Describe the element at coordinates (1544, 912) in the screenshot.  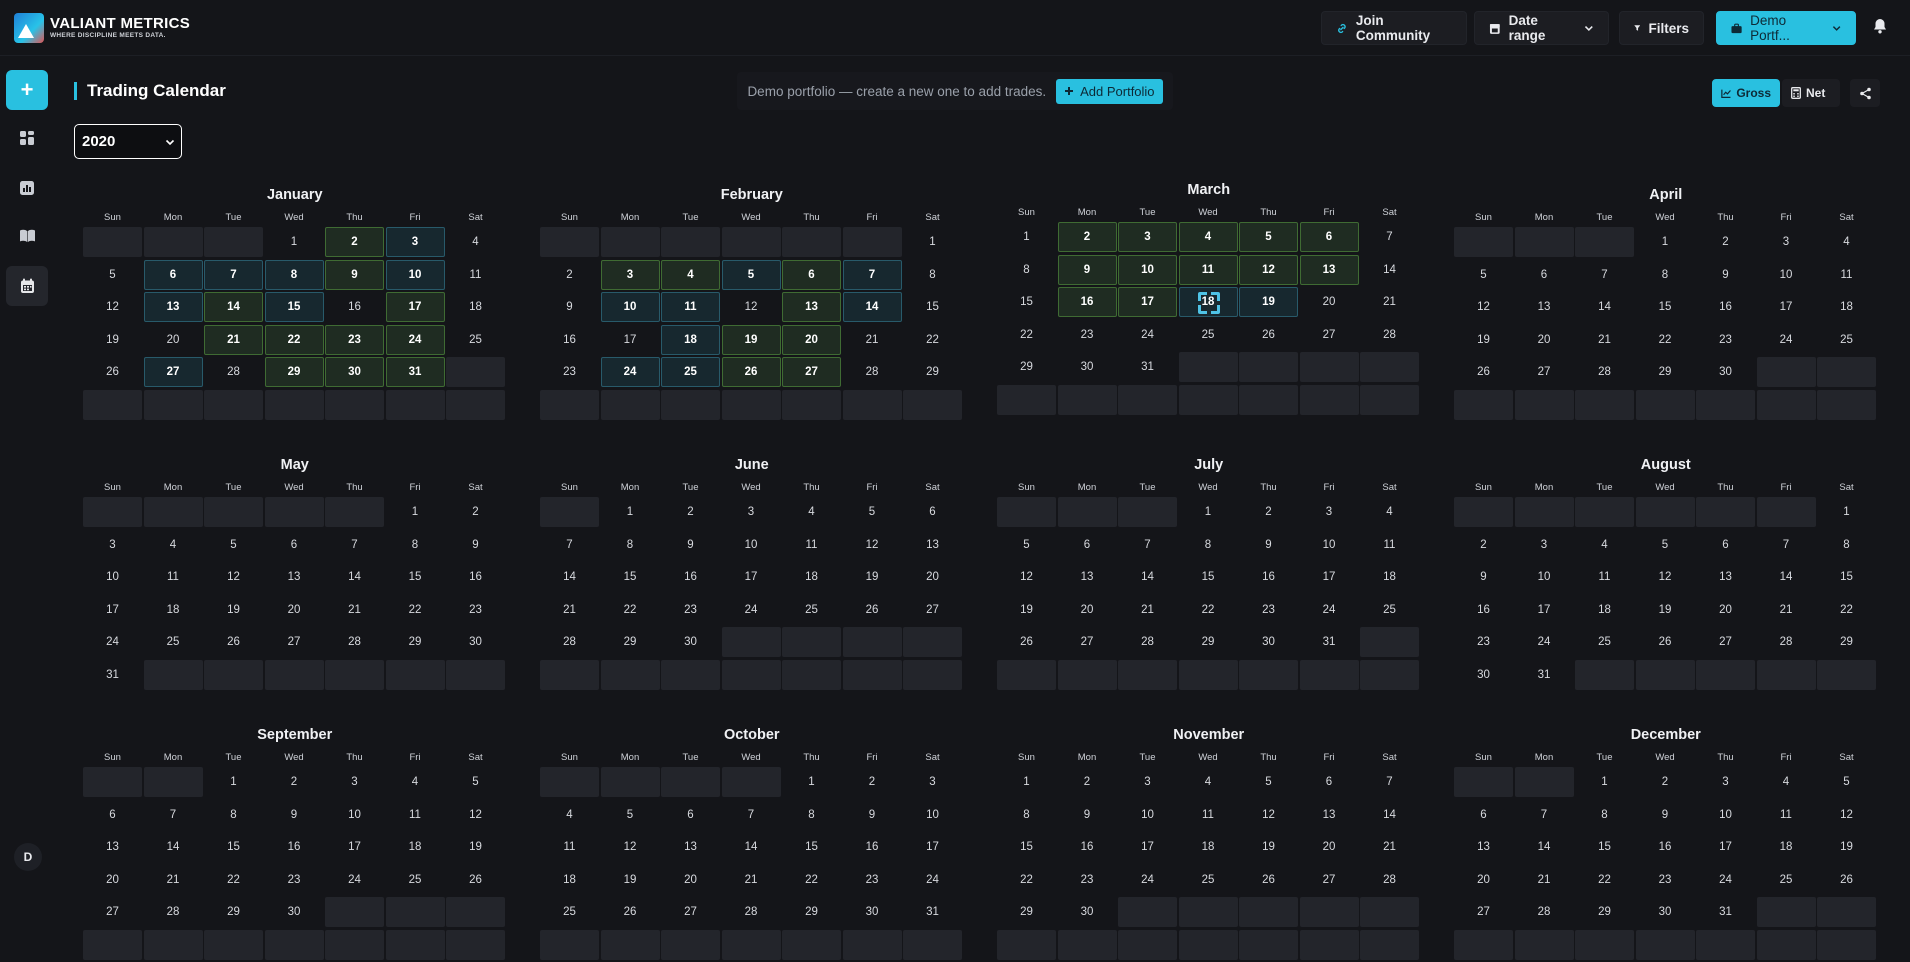
I see `day-cell: 28` at that location.